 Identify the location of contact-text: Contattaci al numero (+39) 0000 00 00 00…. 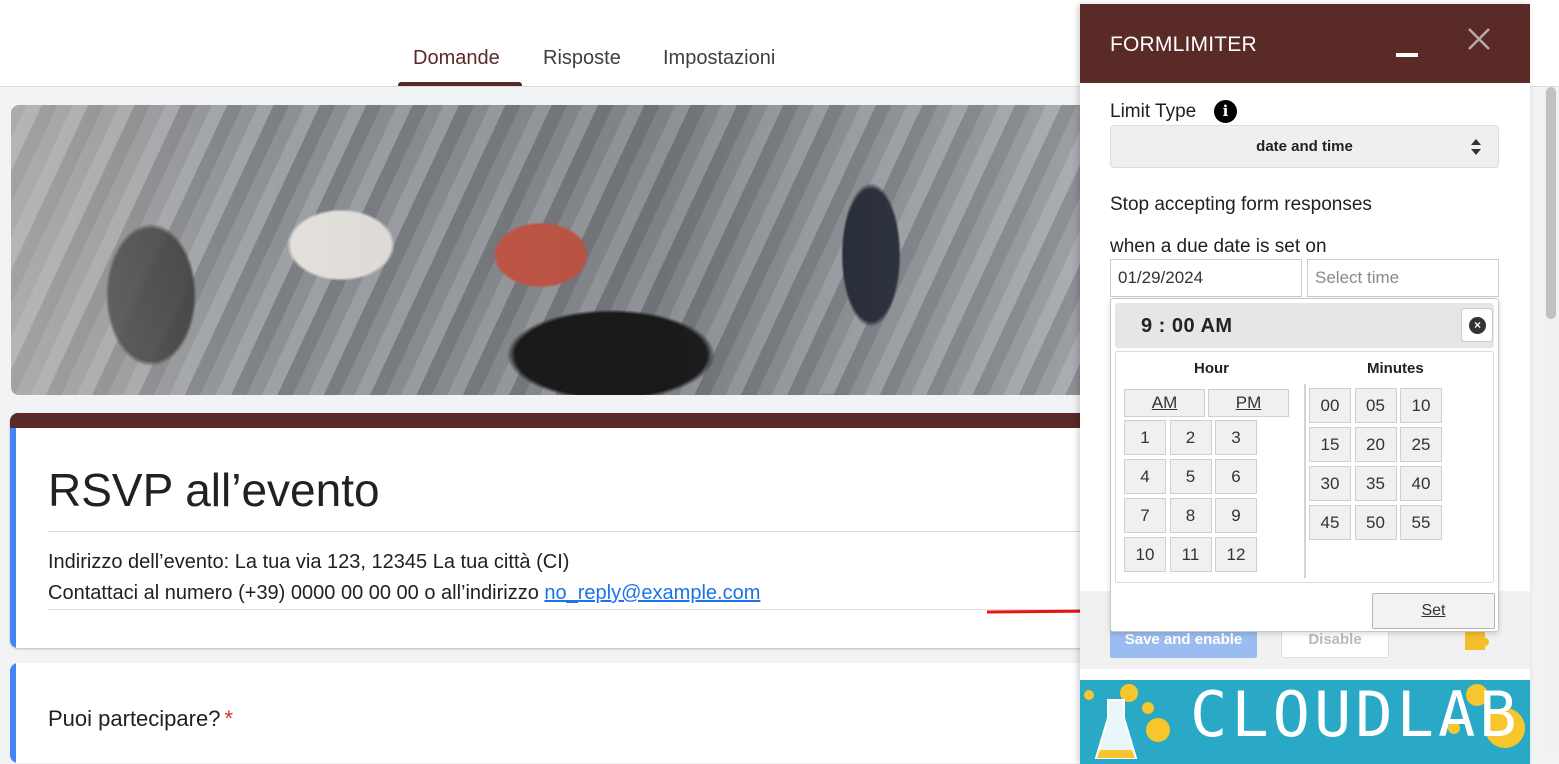
(296, 593).